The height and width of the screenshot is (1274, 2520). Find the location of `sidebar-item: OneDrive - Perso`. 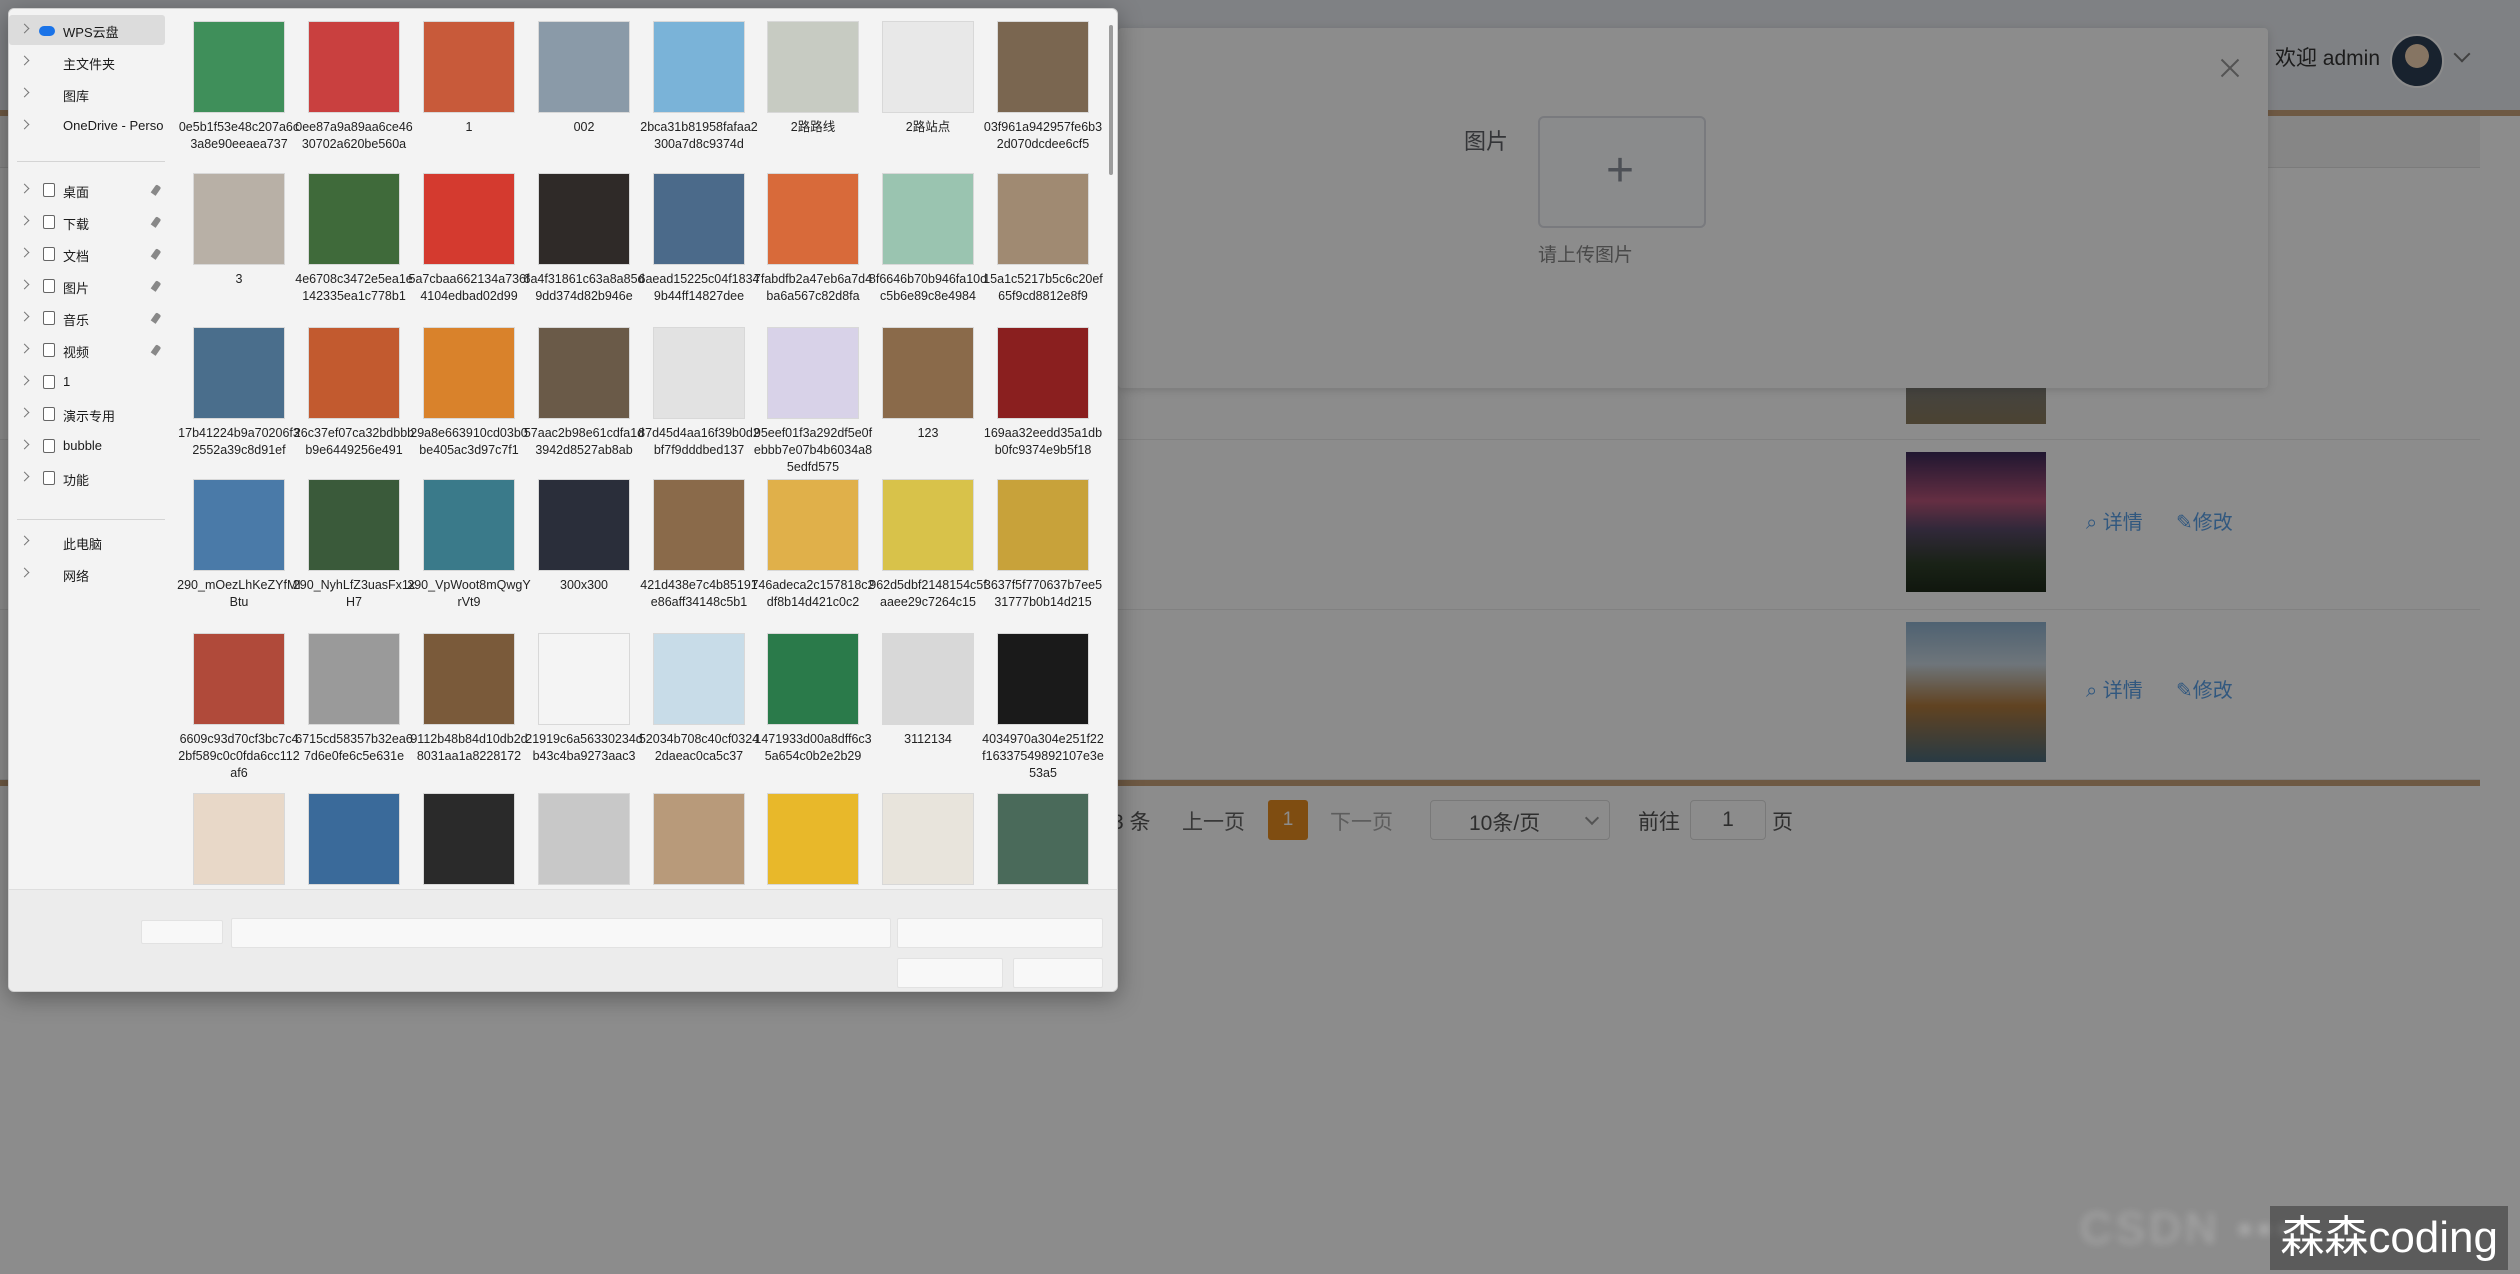

sidebar-item: OneDrive - Perso is located at coordinates (87, 126).